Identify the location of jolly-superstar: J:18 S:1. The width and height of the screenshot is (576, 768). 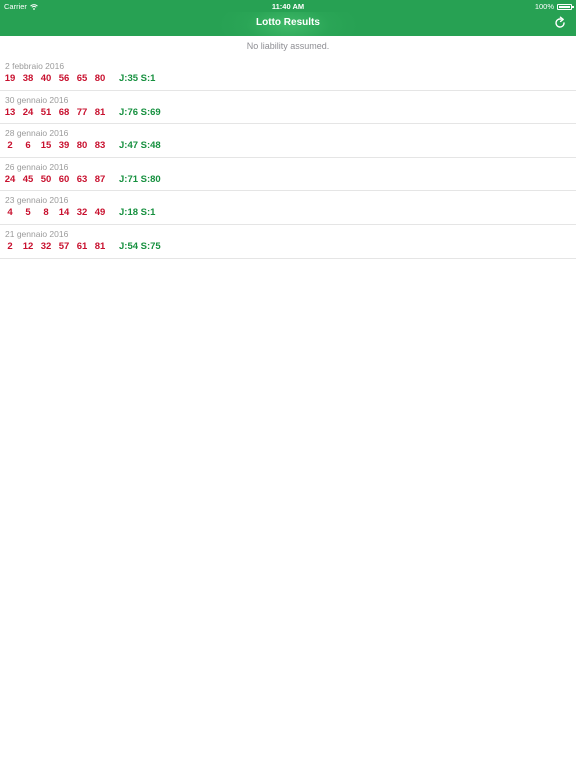
(137, 213).